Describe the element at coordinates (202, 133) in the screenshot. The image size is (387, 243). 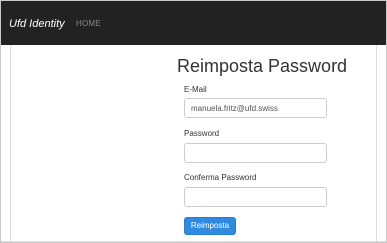
I see `password-label: Password` at that location.